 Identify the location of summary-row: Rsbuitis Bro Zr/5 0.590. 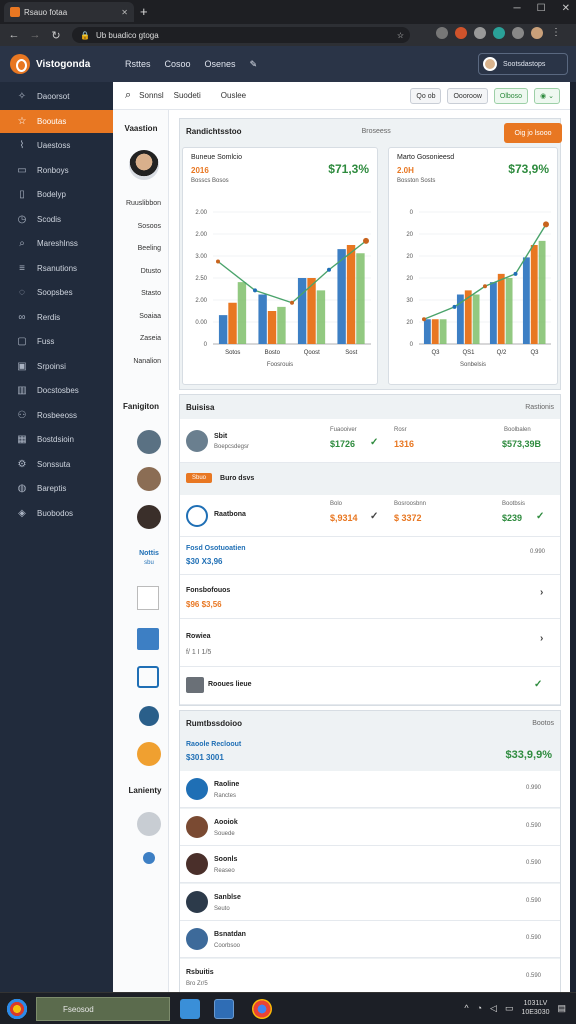
(370, 977).